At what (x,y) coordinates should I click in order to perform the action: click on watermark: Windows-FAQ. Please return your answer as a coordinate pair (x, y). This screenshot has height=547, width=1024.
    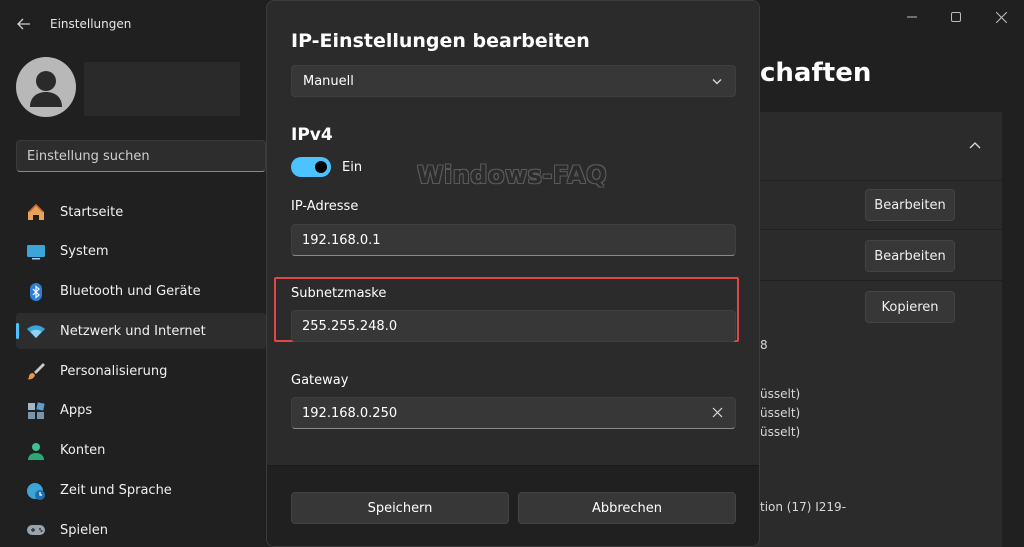
    Looking at the image, I should click on (512, 175).